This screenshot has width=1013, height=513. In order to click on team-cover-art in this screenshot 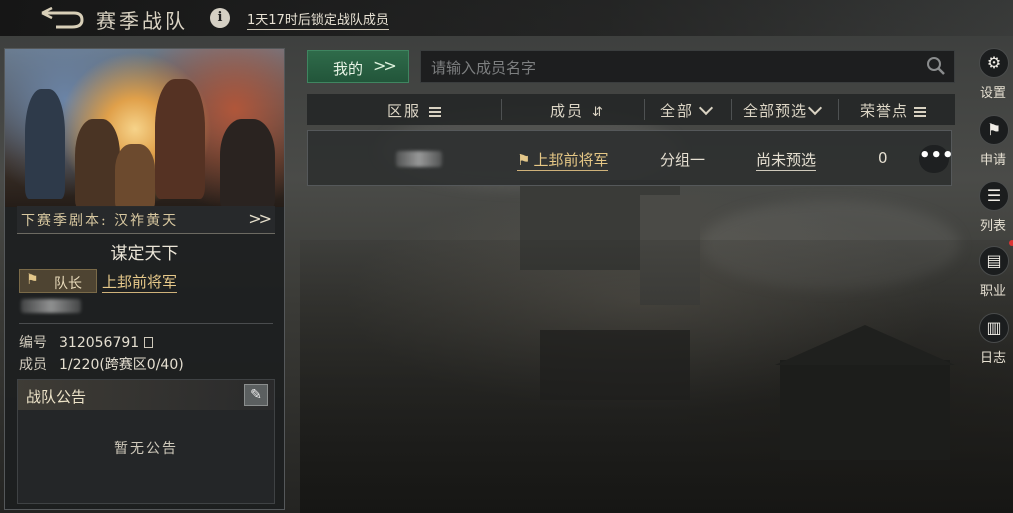, I will do `click(144, 128)`.